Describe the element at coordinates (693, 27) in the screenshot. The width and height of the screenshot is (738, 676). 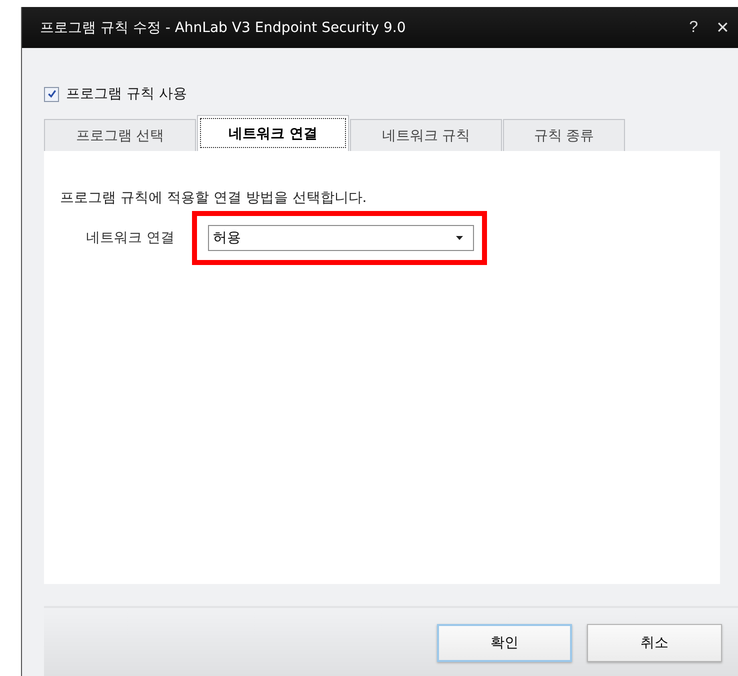
I see `help-button: ?` at that location.